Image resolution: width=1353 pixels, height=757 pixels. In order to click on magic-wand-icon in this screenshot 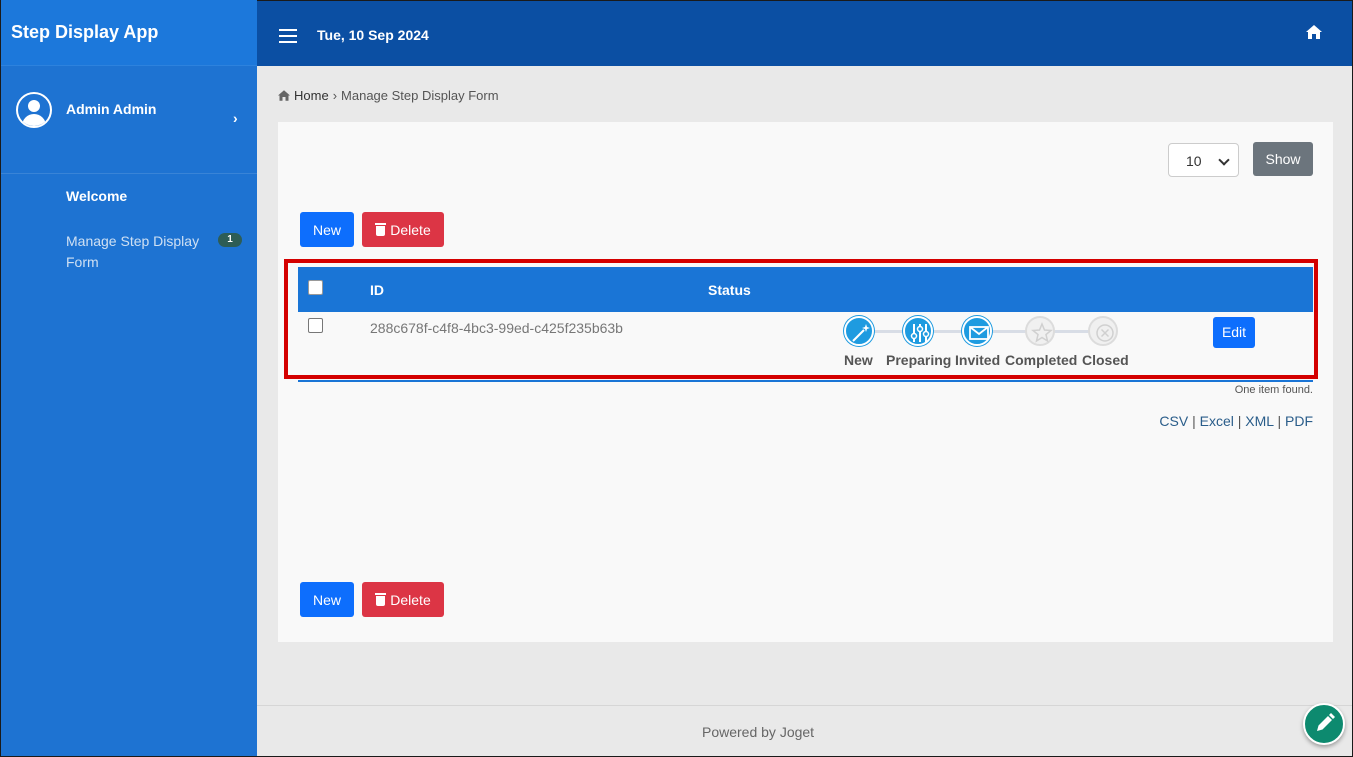, I will do `click(861, 333)`.